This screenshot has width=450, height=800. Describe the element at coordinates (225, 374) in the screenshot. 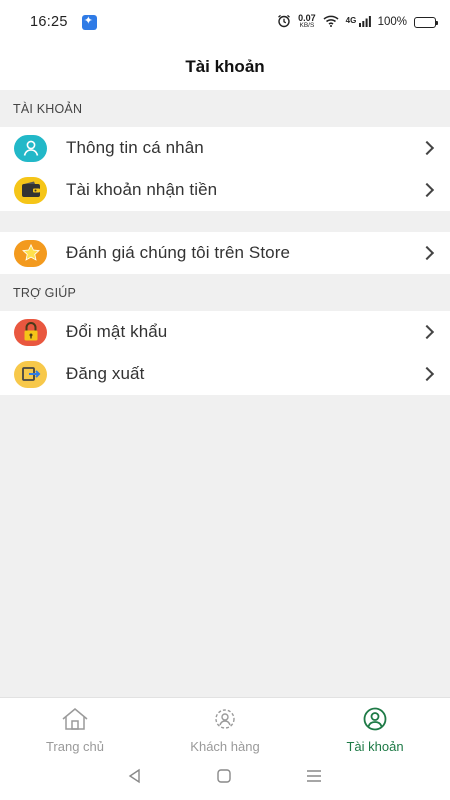

I see `menu-item-logout: Đăng xuất` at that location.